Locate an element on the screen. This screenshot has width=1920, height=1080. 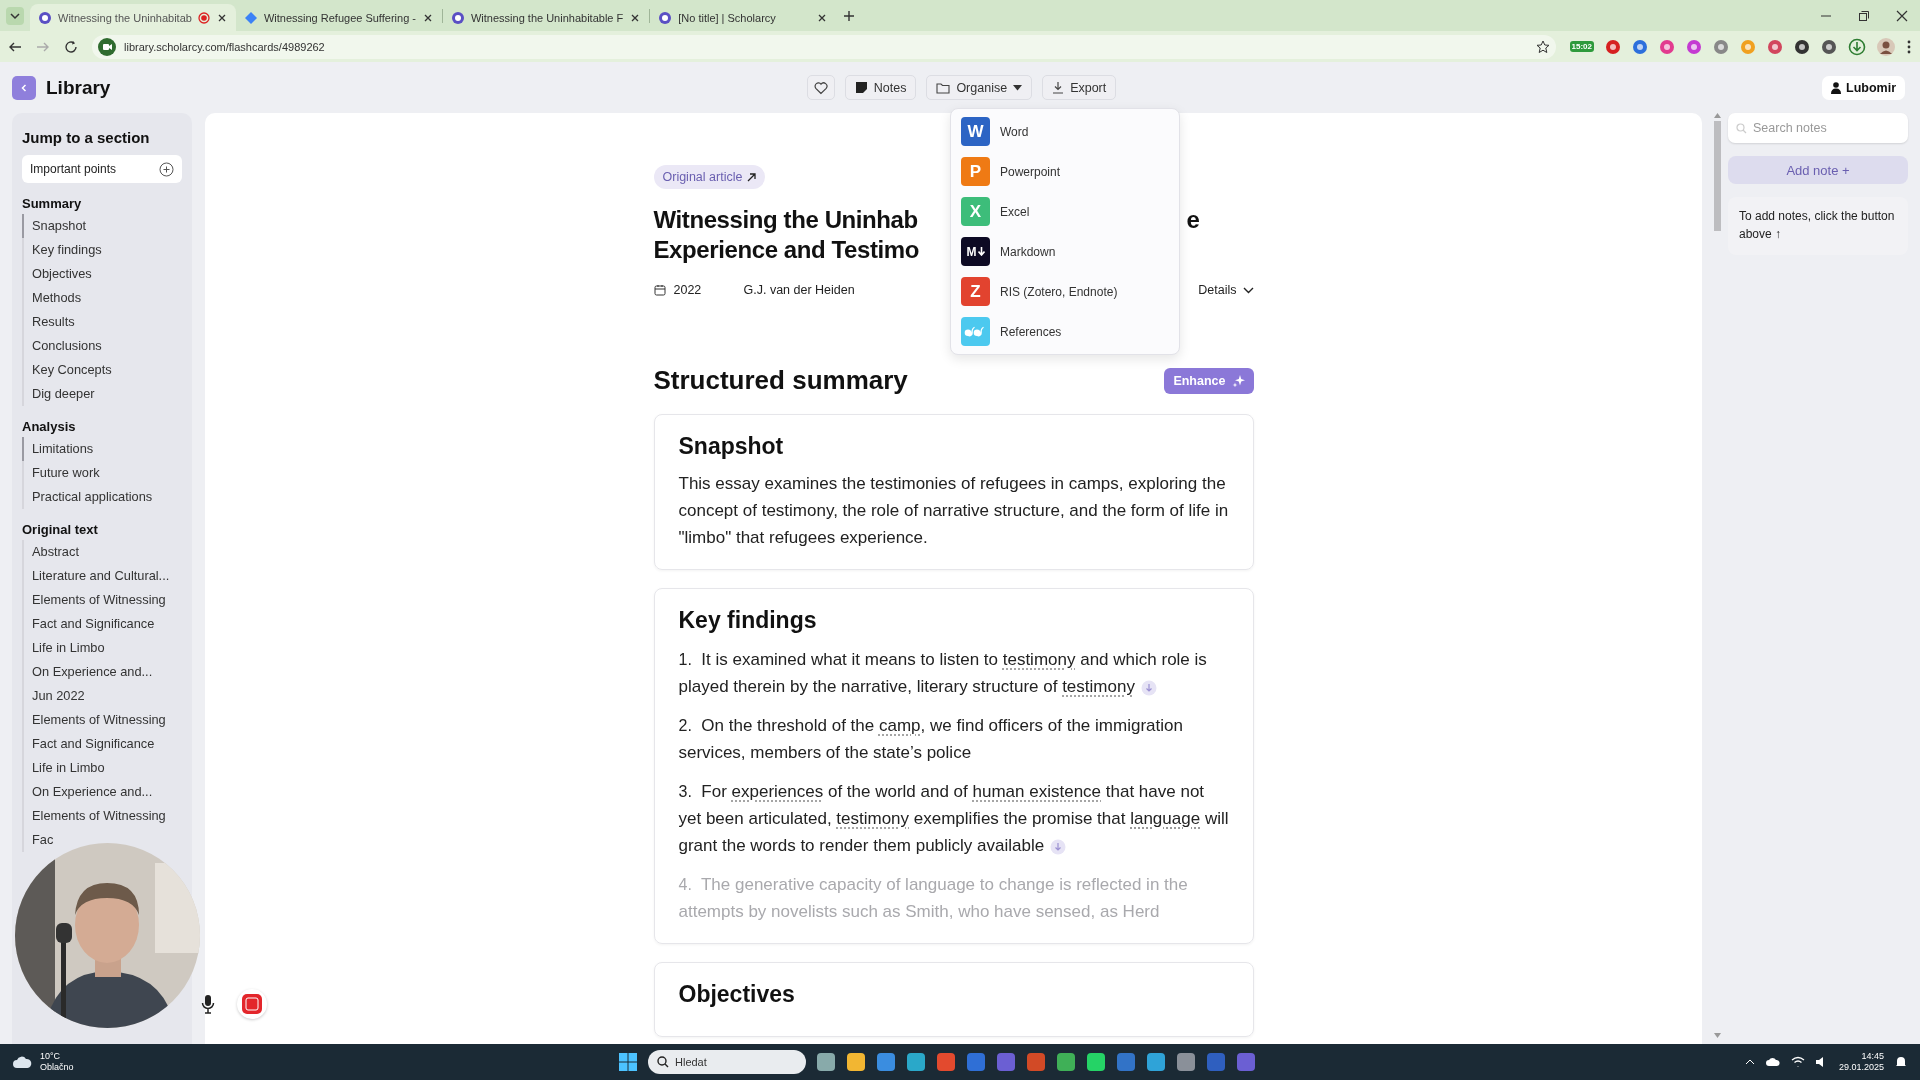
menu-item: References is located at coordinates (1065, 331).